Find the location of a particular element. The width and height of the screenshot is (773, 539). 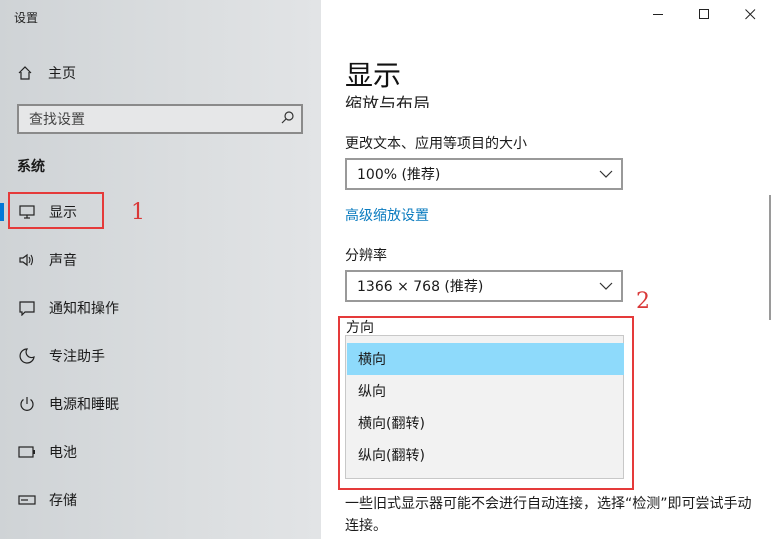

scale-value: 100% (推荐) is located at coordinates (399, 175).